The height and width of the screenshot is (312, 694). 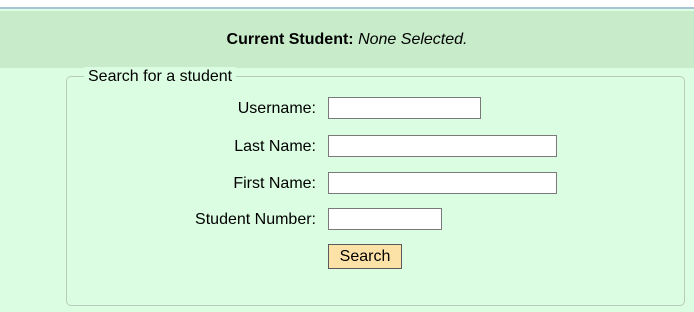 I want to click on current-student-label: Current Student:, so click(x=290, y=39).